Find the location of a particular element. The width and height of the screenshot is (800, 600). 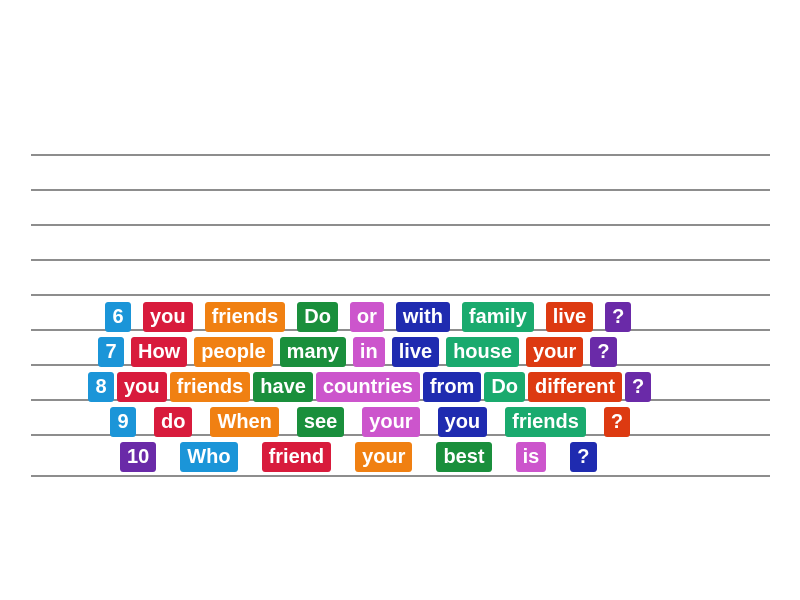

sentence-row-6: 6 you friends Do or with family live? is located at coordinates (368, 317).